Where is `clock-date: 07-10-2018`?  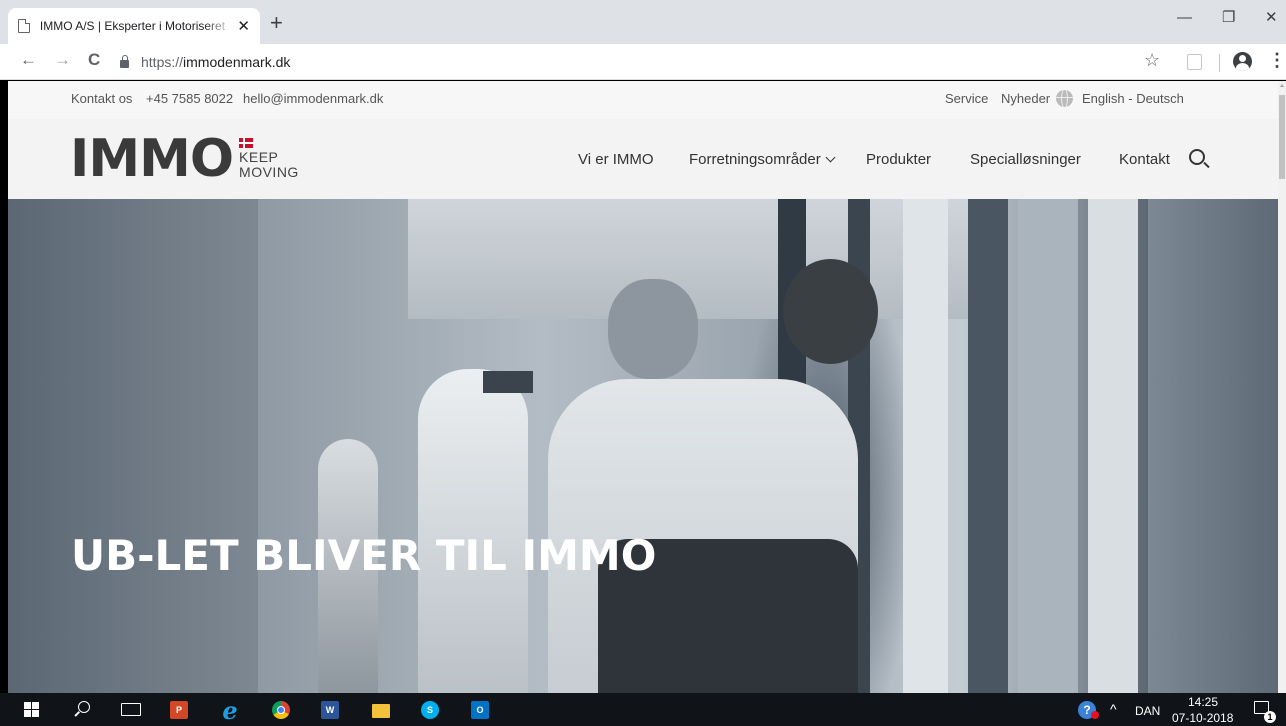 clock-date: 07-10-2018 is located at coordinates (1202, 718).